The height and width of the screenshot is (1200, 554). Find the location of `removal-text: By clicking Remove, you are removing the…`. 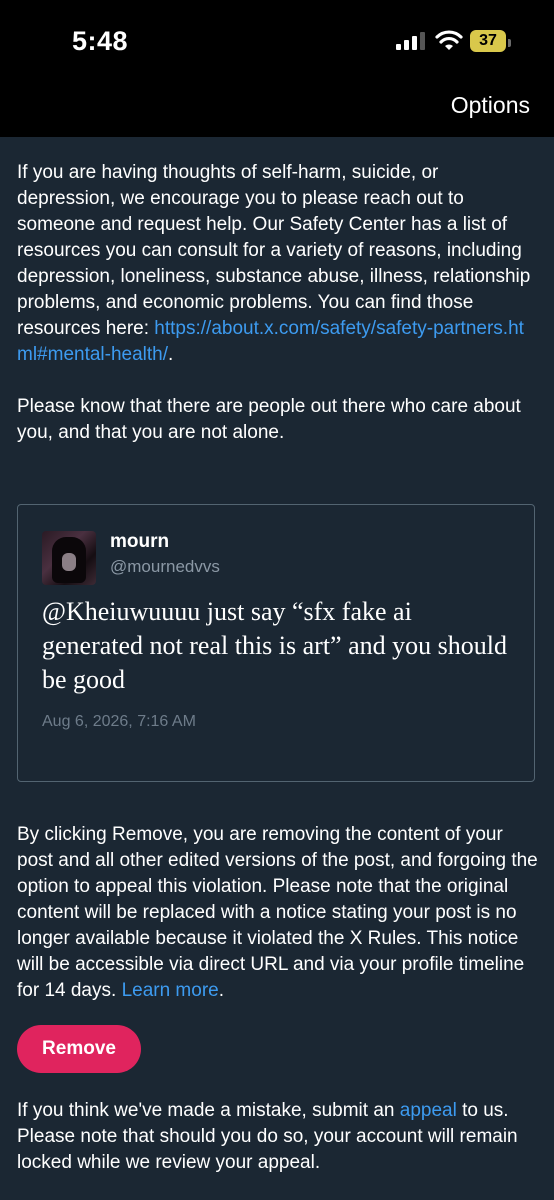

removal-text: By clicking Remove, you are removing the… is located at coordinates (277, 912).